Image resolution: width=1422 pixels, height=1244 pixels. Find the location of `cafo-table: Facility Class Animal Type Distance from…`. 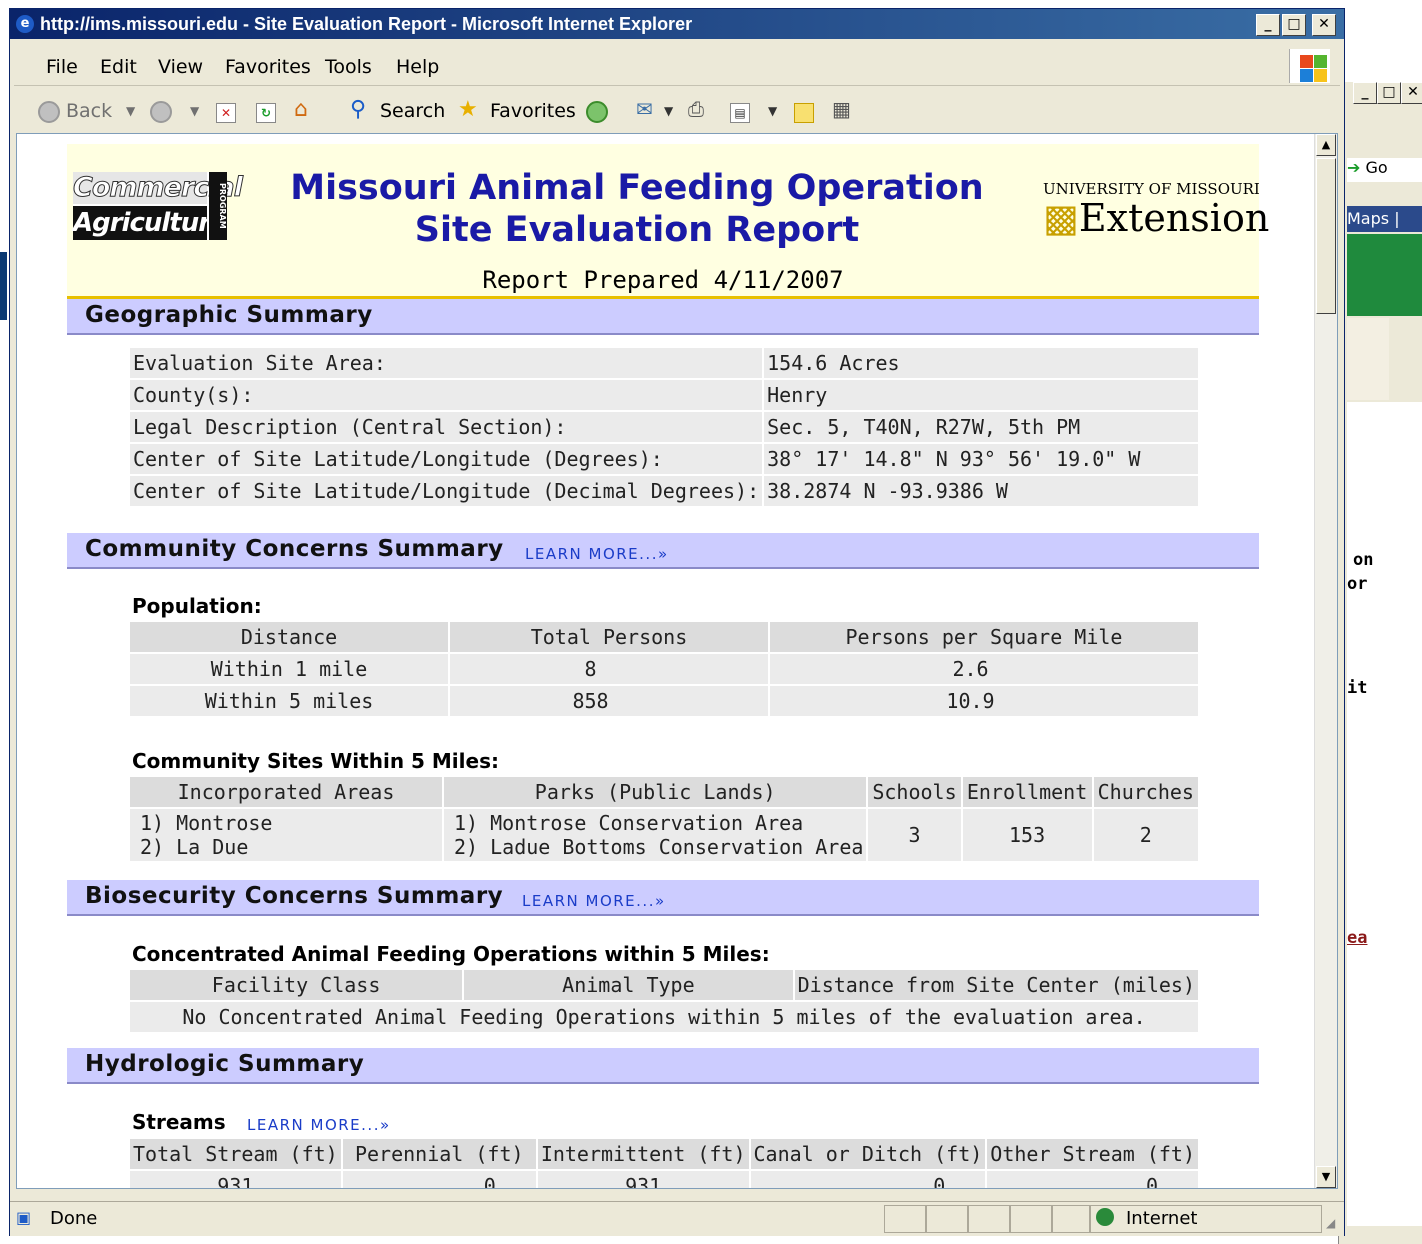

cafo-table: Facility Class Animal Type Distance from… is located at coordinates (664, 1001).